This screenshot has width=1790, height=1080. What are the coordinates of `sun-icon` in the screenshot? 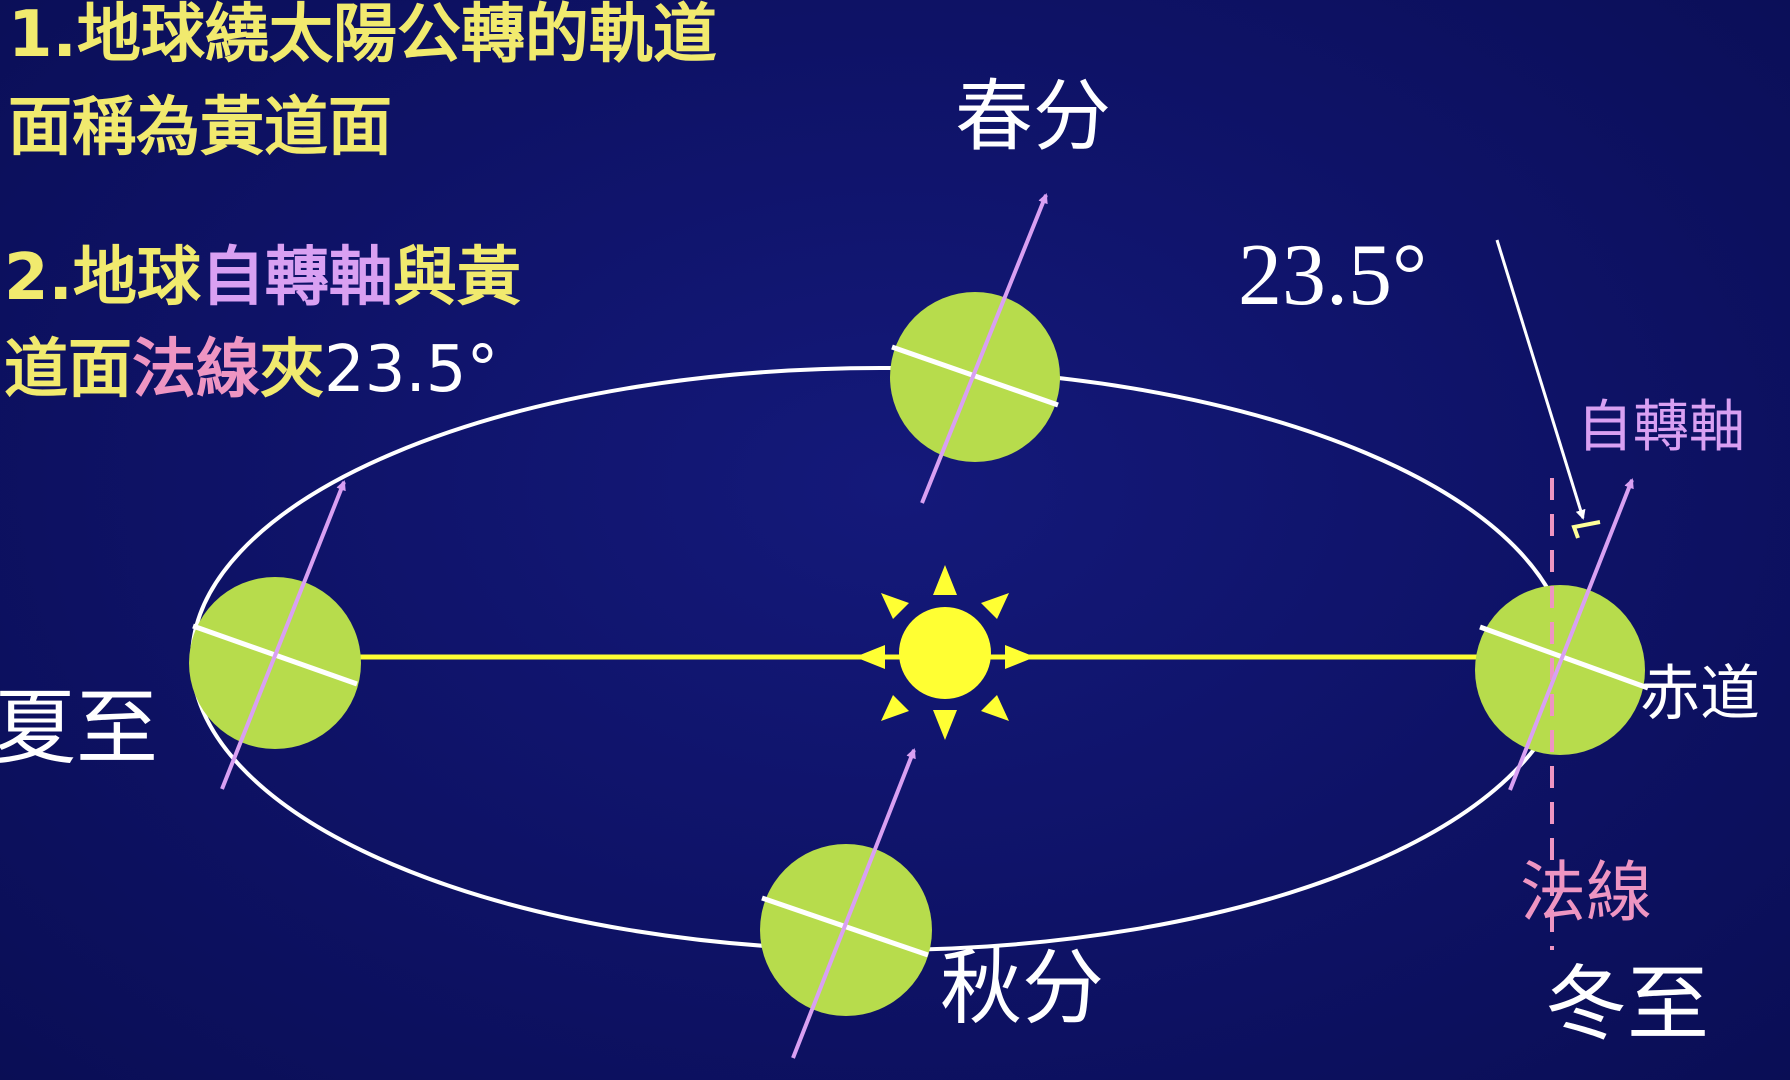 It's located at (945, 652).